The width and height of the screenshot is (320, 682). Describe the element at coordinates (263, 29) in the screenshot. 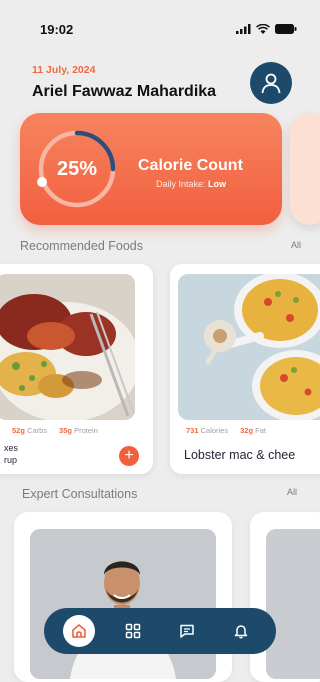

I see `wifi-icon` at that location.